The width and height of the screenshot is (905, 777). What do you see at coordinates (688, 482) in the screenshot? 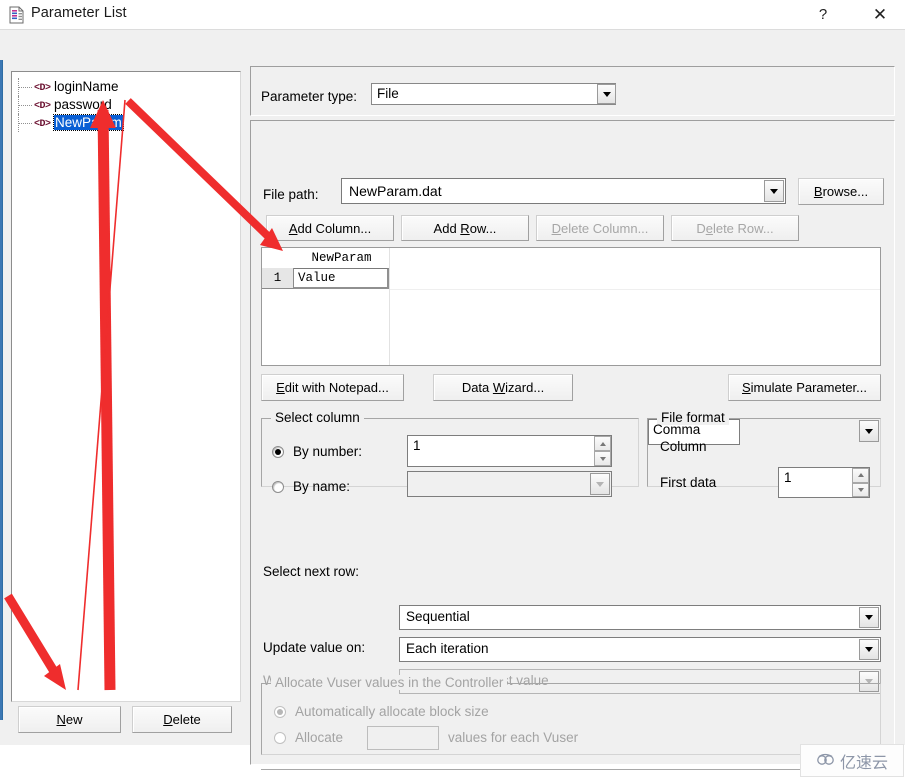
I see `first-data-label: First data` at bounding box center [688, 482].